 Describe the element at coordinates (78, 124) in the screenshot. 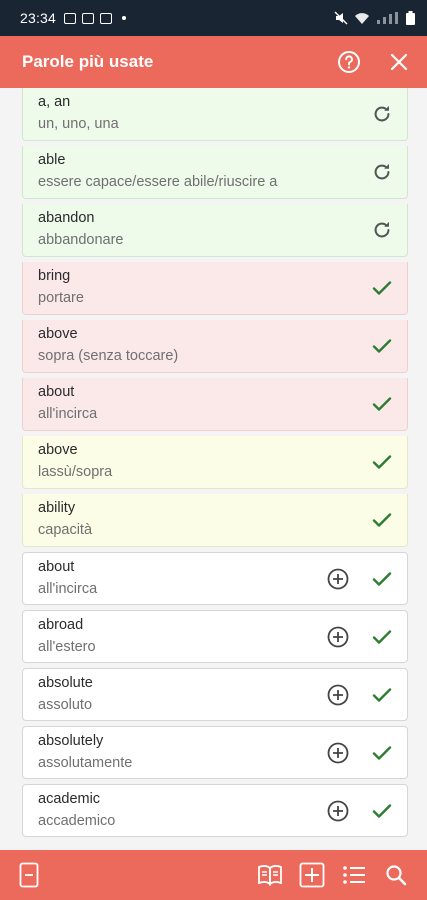

I see `translation-text: un, uno, una` at that location.